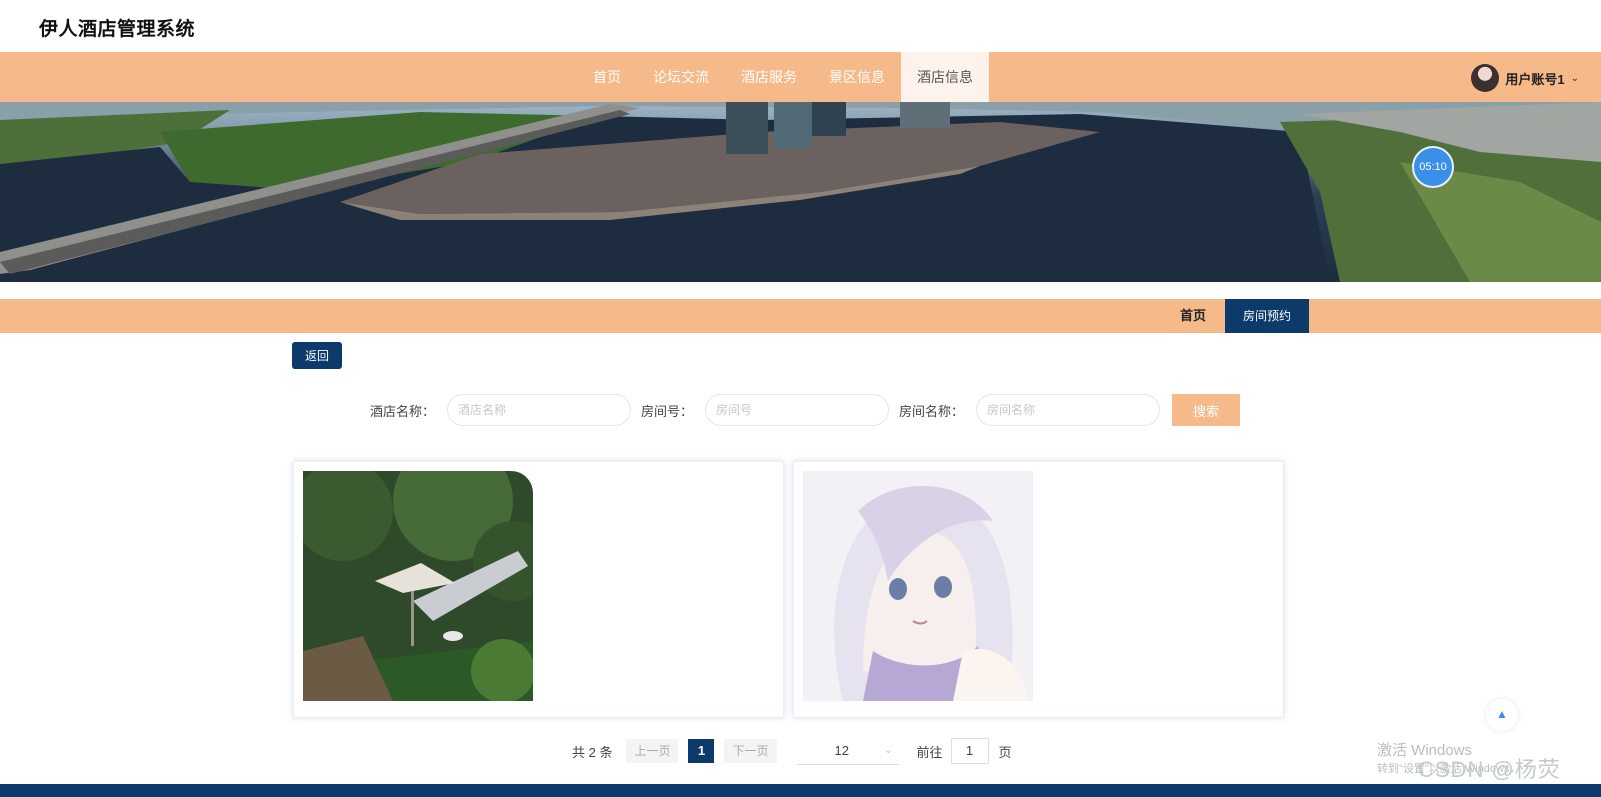 This screenshot has width=1601, height=797. Describe the element at coordinates (800, 790) in the screenshot. I see `footer-bar` at that location.